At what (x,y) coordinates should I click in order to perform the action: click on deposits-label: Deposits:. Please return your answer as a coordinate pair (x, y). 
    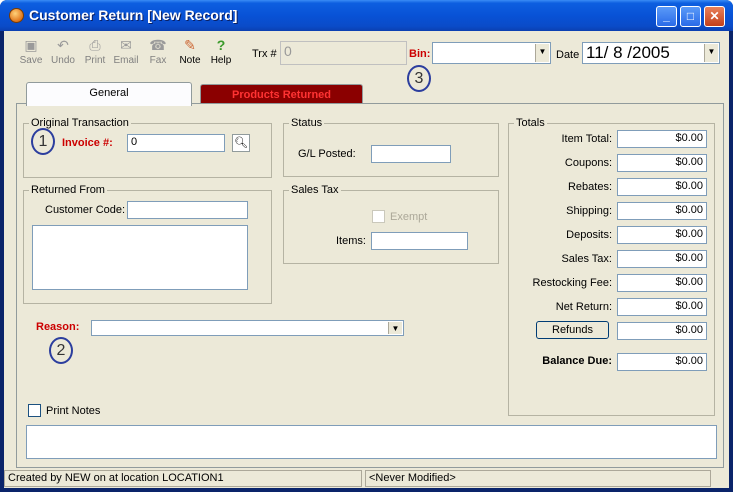
    Looking at the image, I should click on (589, 235).